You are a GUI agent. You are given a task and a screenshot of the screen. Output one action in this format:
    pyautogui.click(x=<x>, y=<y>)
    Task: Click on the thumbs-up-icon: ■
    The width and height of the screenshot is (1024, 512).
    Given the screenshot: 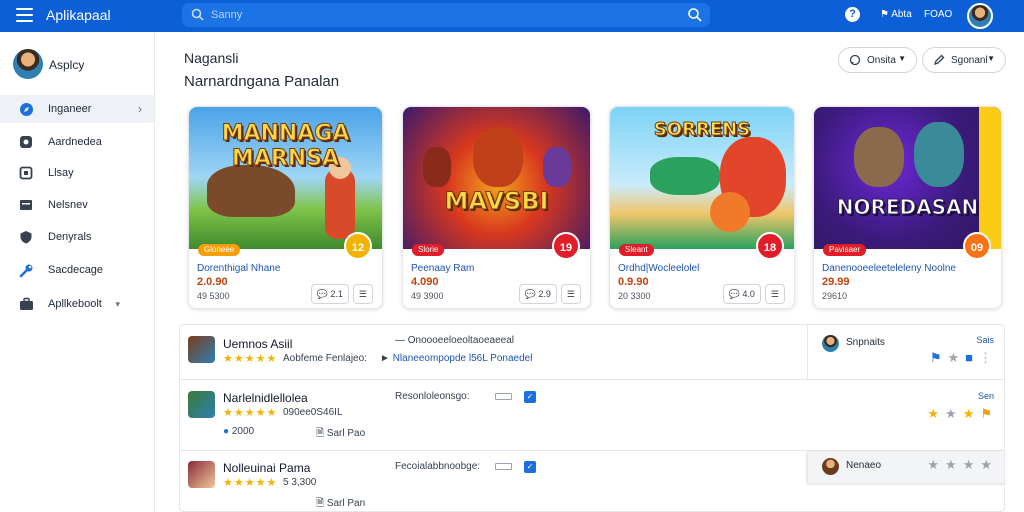 What is the action you would take?
    pyautogui.click(x=969, y=358)
    